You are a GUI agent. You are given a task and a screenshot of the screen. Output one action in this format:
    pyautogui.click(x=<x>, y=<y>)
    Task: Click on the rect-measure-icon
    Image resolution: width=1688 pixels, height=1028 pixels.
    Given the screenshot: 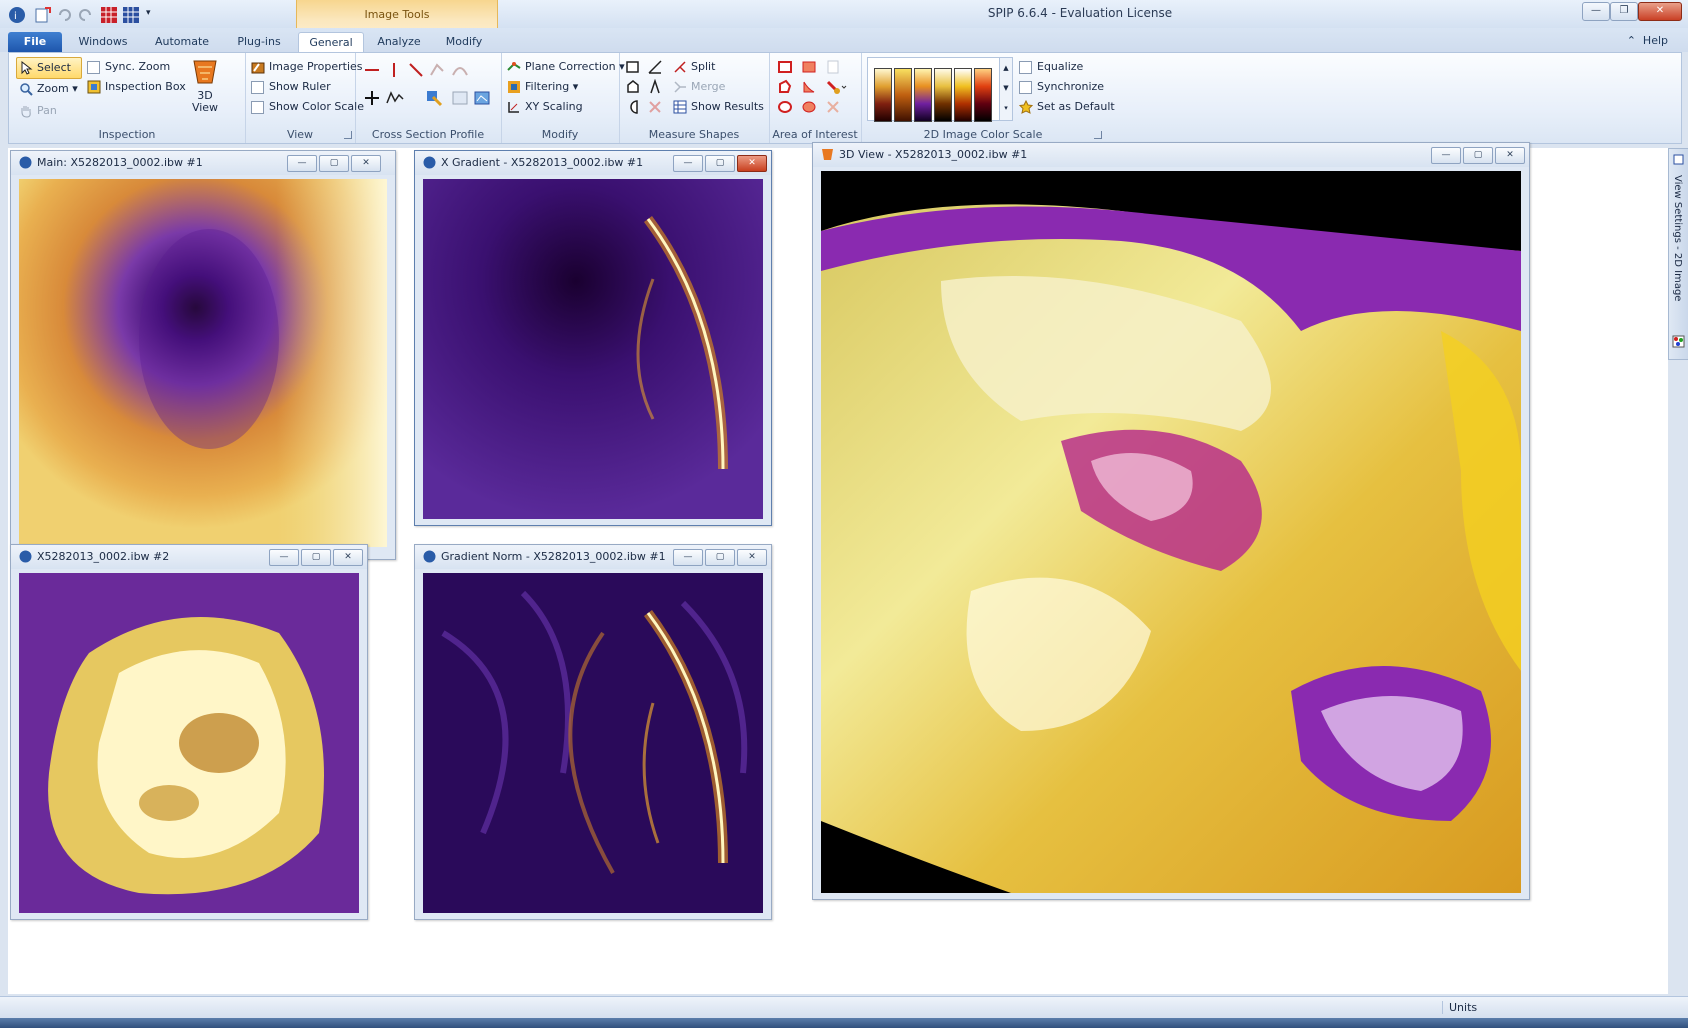 What is the action you would take?
    pyautogui.click(x=633, y=67)
    